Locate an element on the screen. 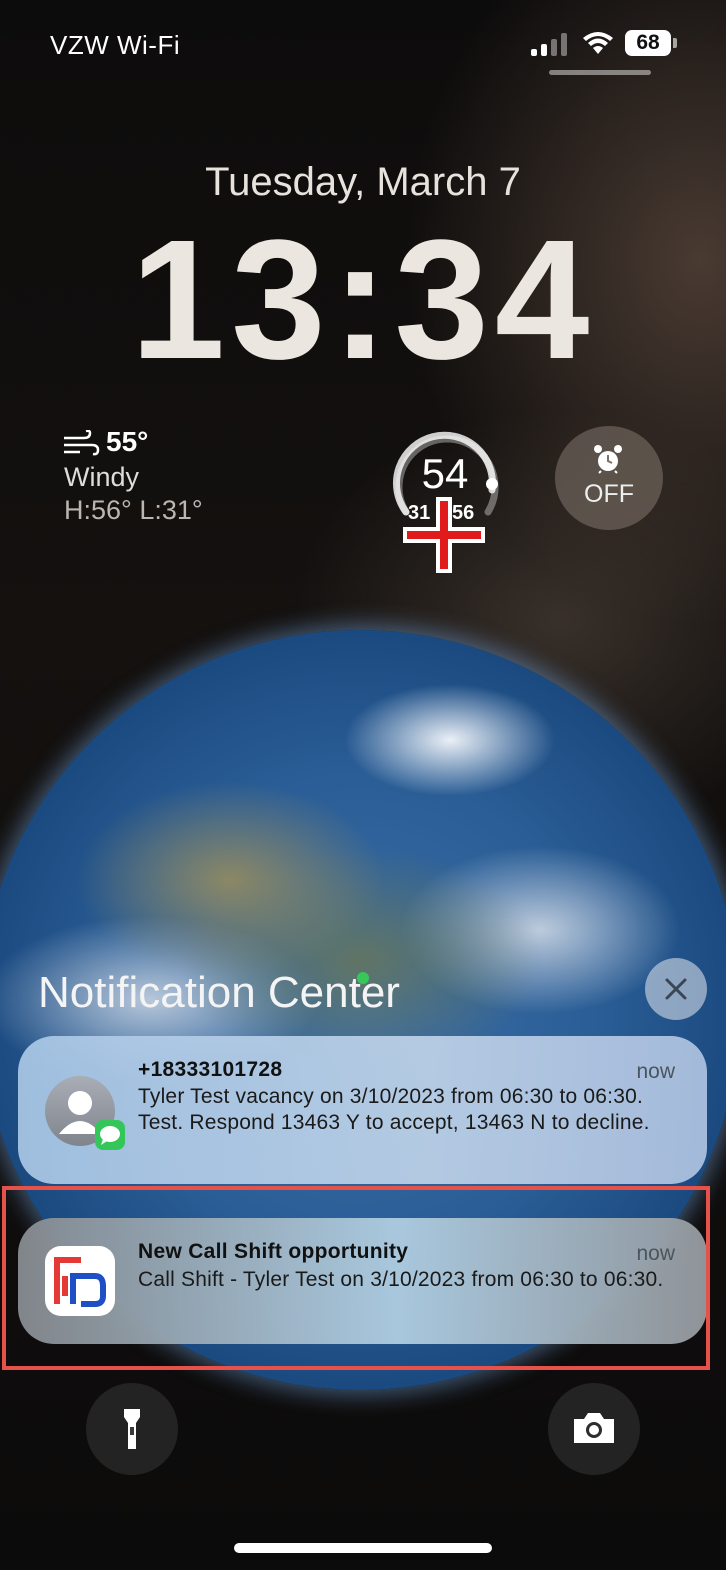 This screenshot has height=1570, width=726. flashlight-button is located at coordinates (132, 1429).